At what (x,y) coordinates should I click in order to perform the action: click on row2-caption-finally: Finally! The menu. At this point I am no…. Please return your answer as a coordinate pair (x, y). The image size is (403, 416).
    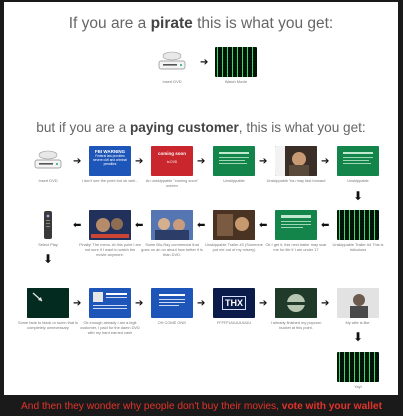
    Looking at the image, I should click on (110, 249).